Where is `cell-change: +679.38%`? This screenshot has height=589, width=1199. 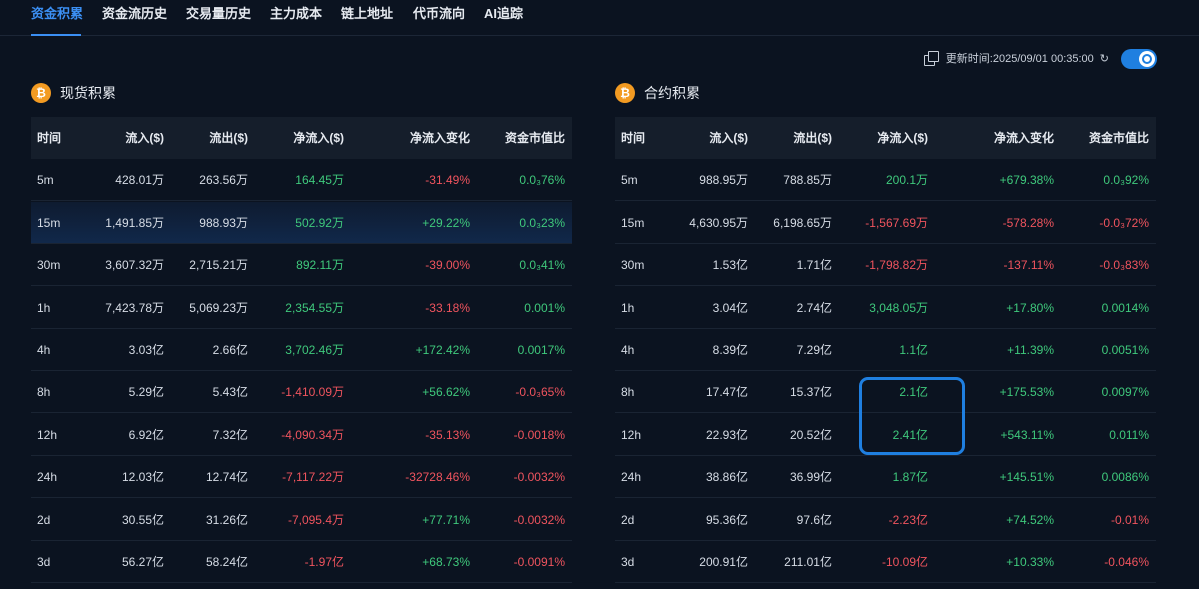
cell-change: +679.38% is located at coordinates (1026, 180).